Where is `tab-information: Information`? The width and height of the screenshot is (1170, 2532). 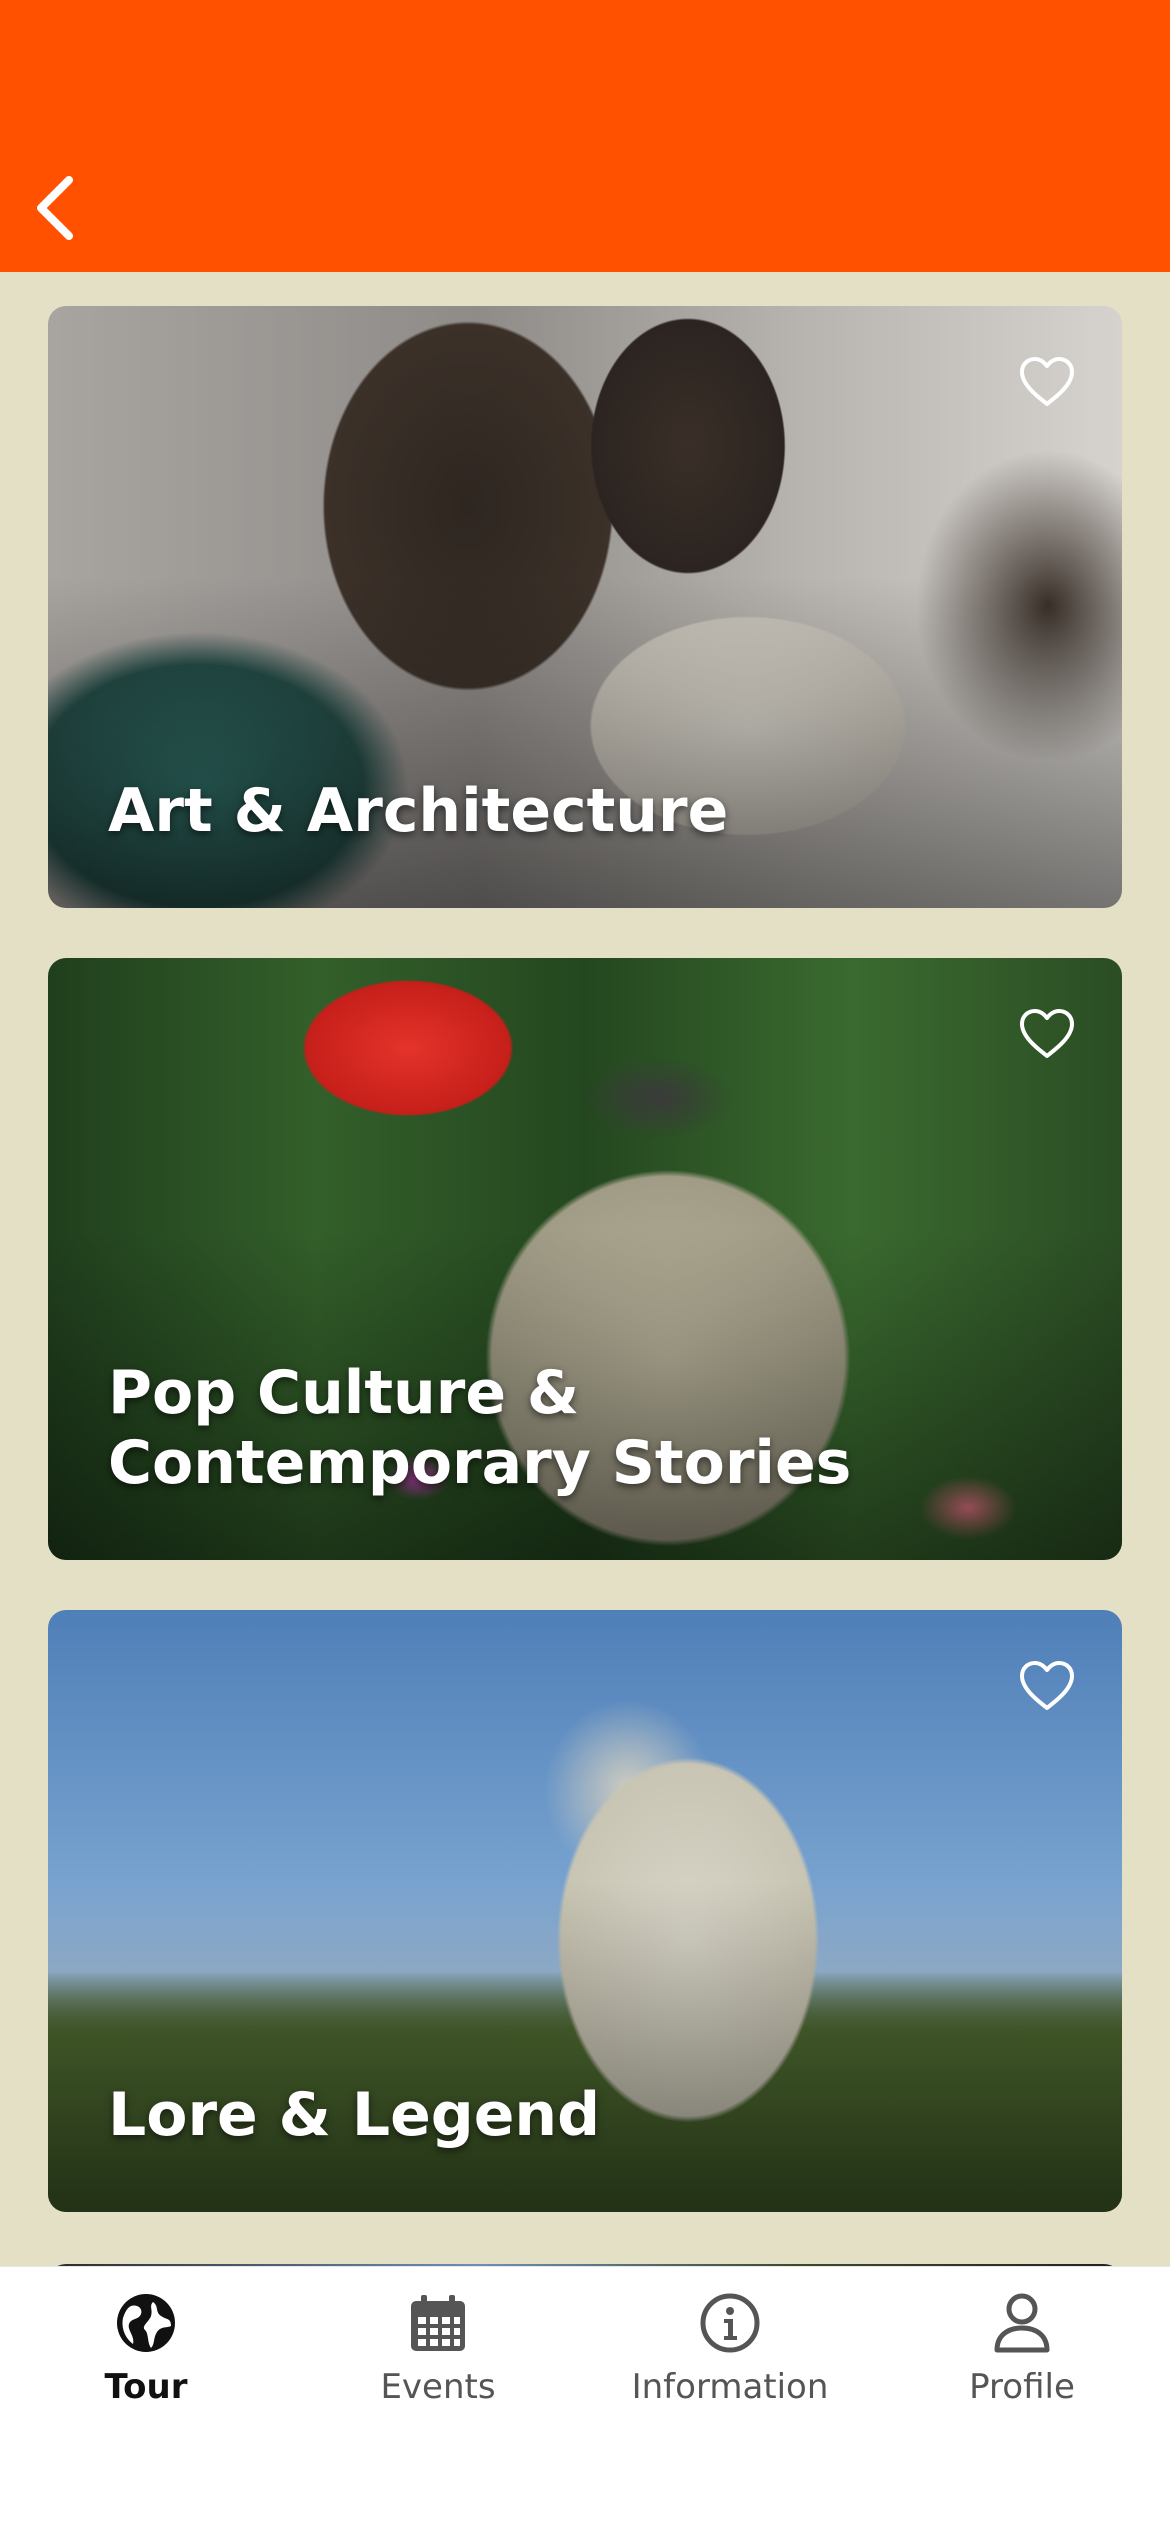
tab-information: Information is located at coordinates (730, 2342).